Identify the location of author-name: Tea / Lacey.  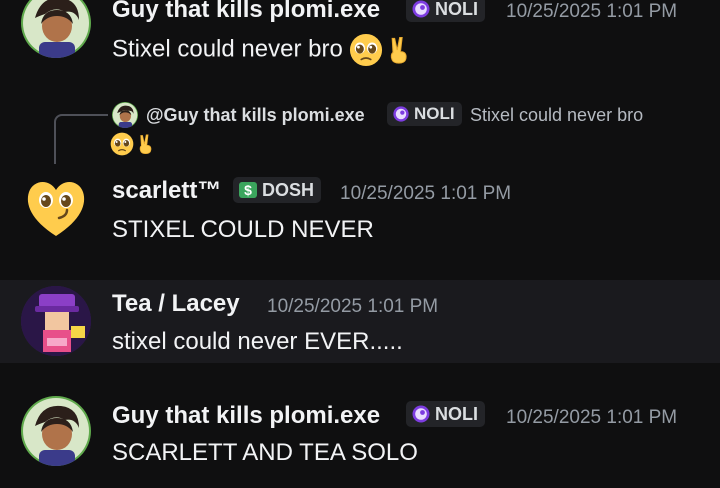
(176, 304).